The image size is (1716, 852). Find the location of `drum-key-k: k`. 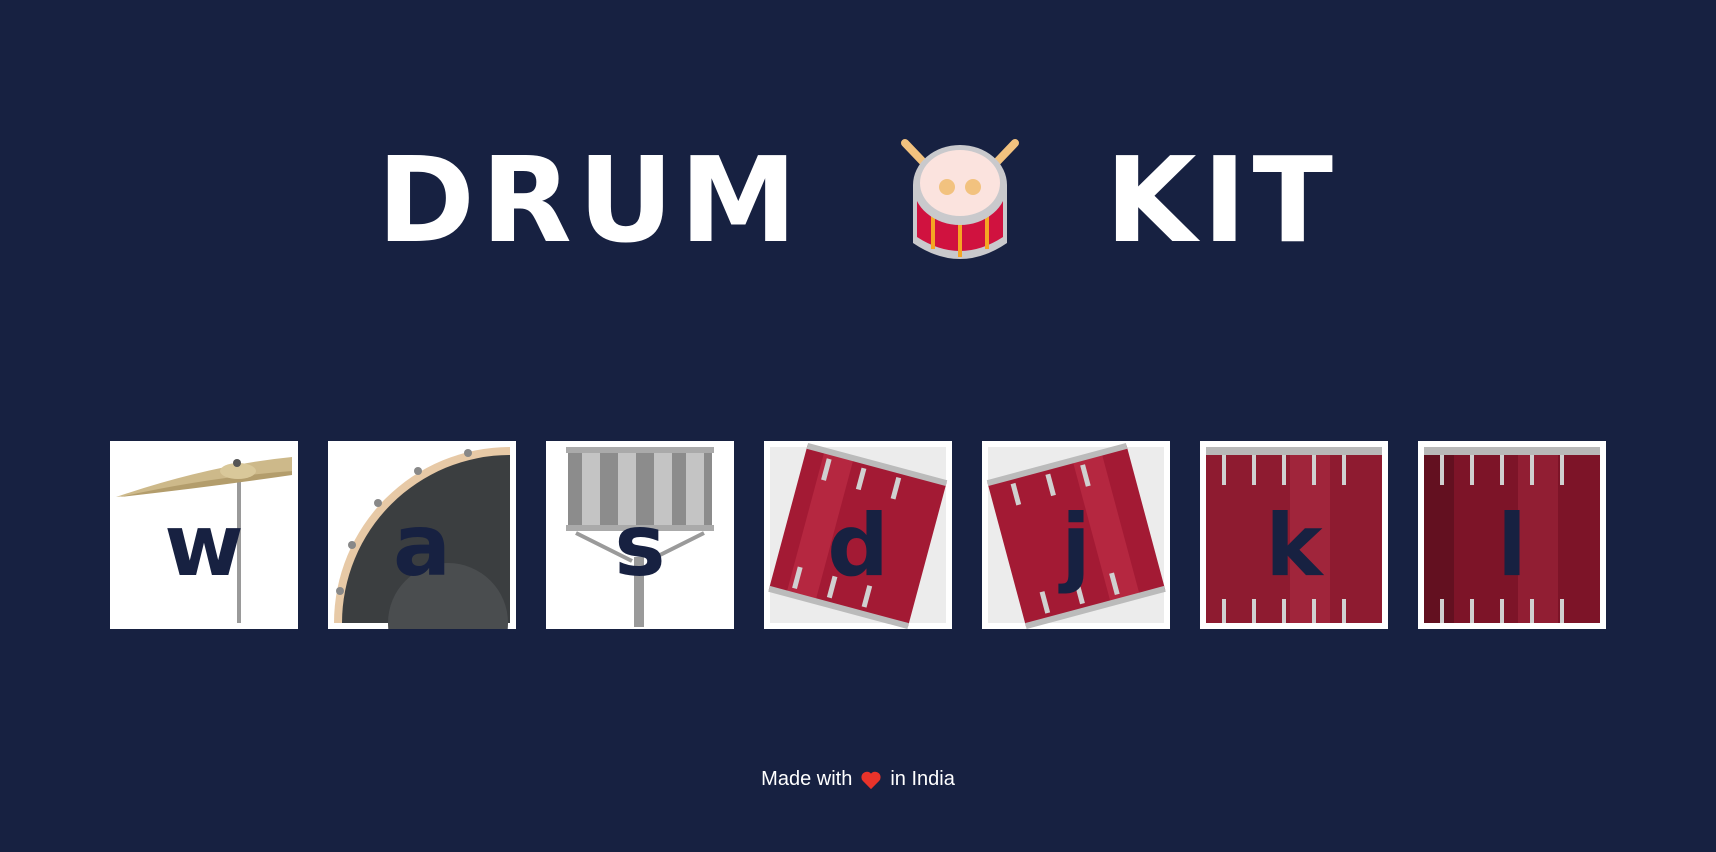

drum-key-k: k is located at coordinates (1294, 546).